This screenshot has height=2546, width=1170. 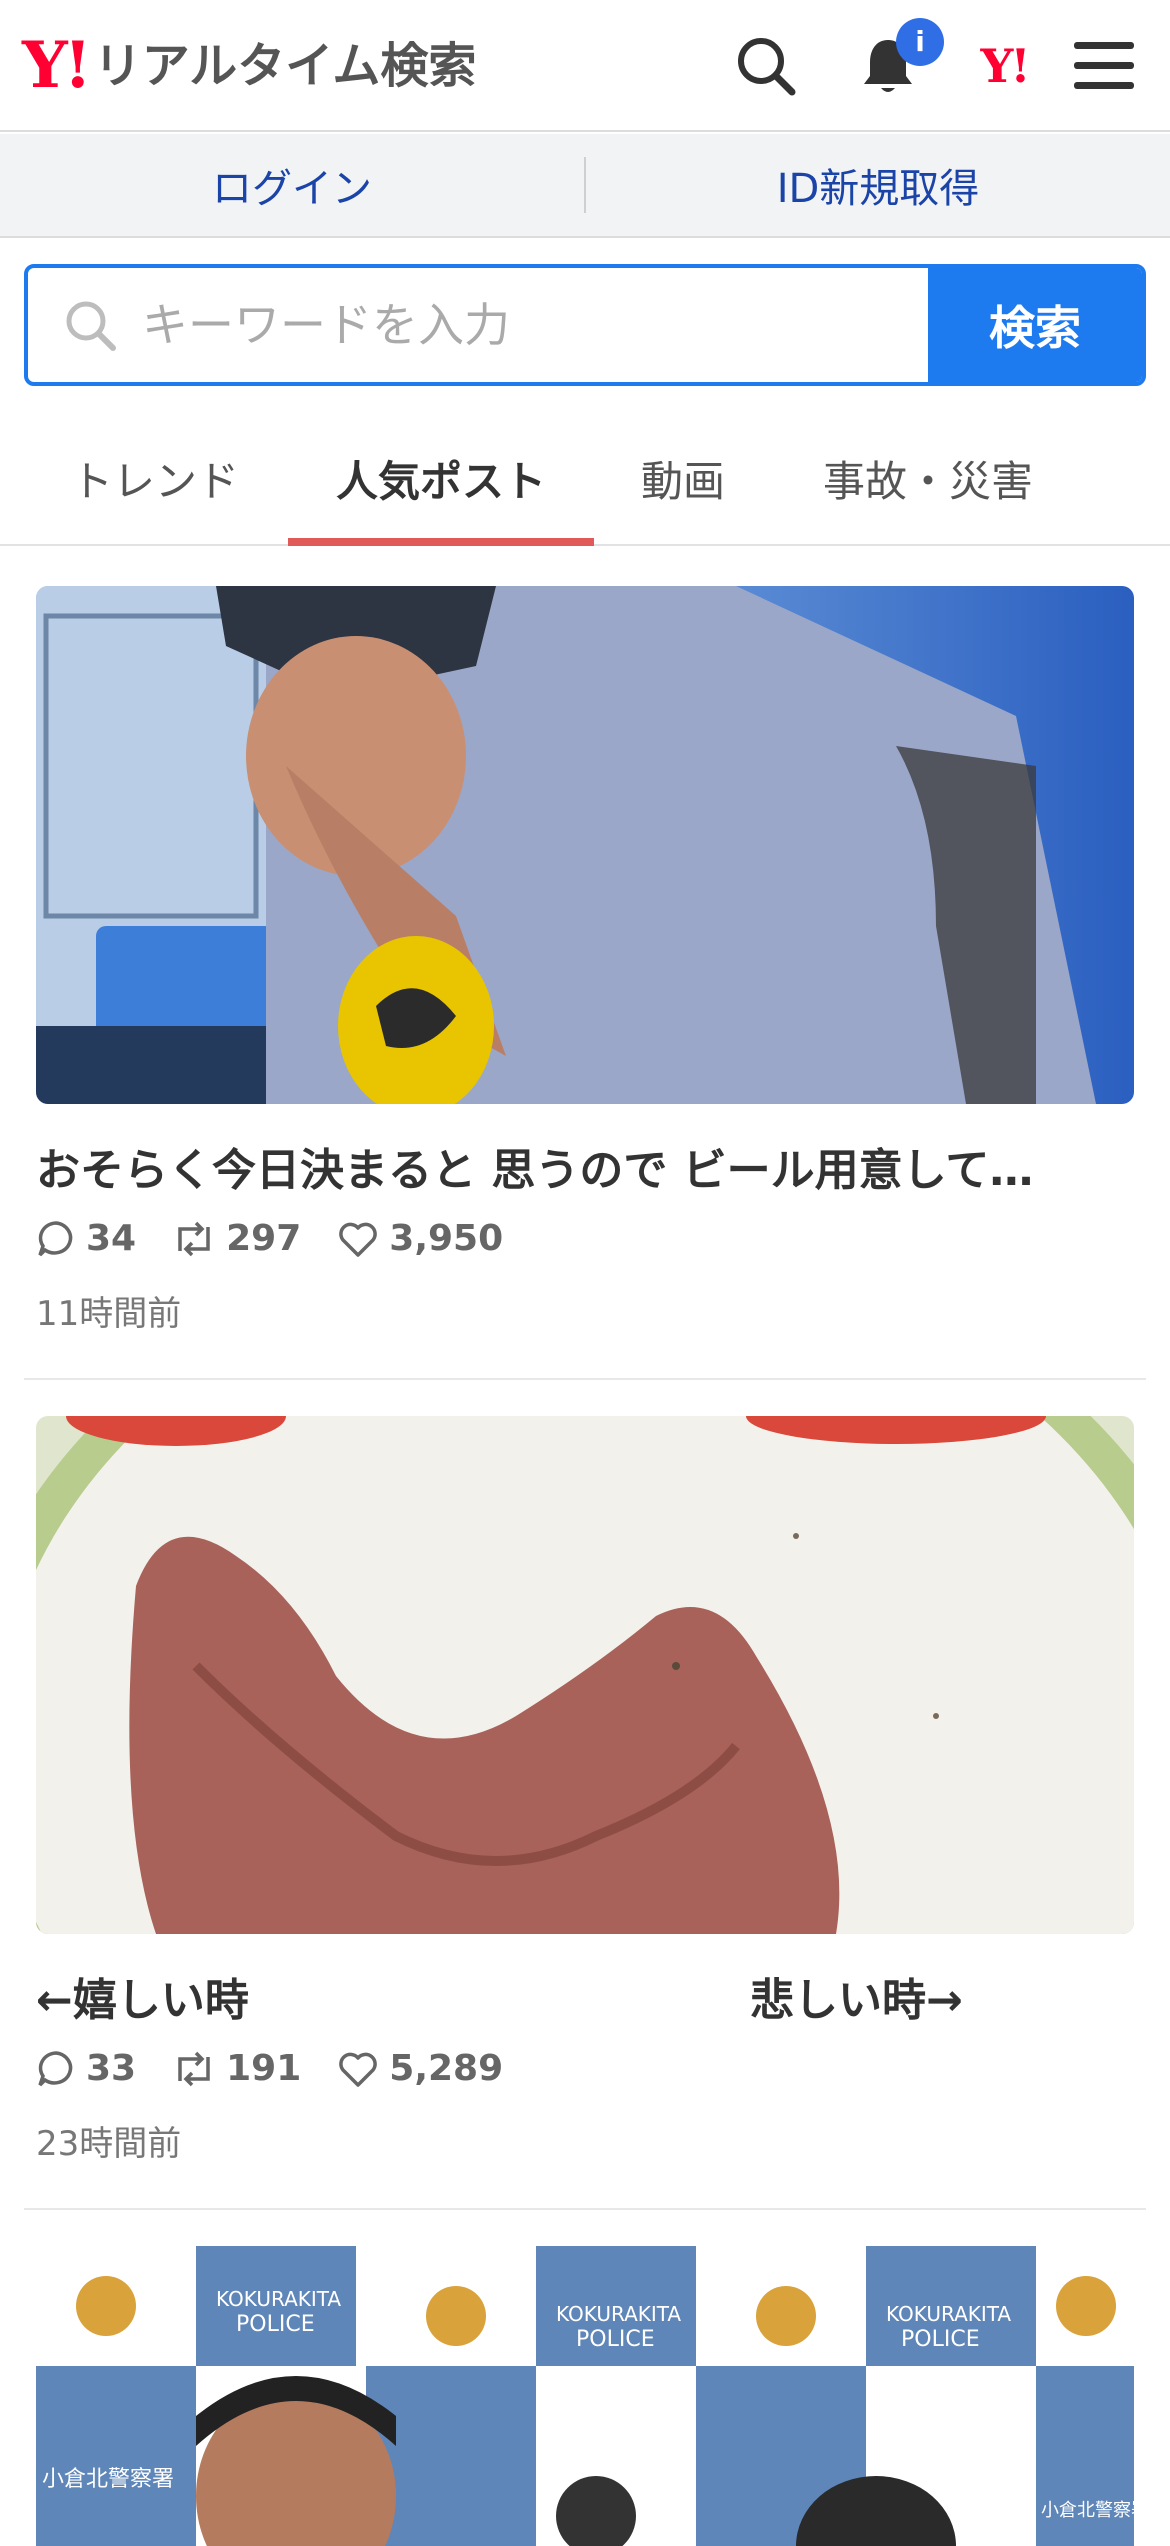 What do you see at coordinates (111, 2068) in the screenshot?
I see `reply-count-value: 33` at bounding box center [111, 2068].